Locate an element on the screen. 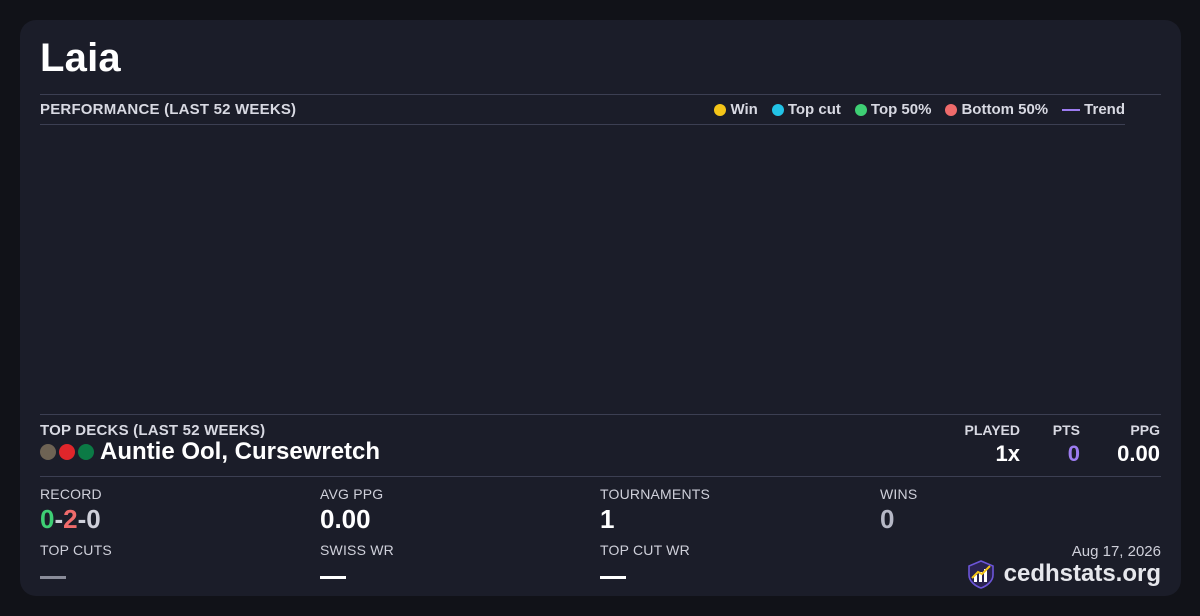 The width and height of the screenshot is (1200, 616). legend-win-label: Win is located at coordinates (744, 109).